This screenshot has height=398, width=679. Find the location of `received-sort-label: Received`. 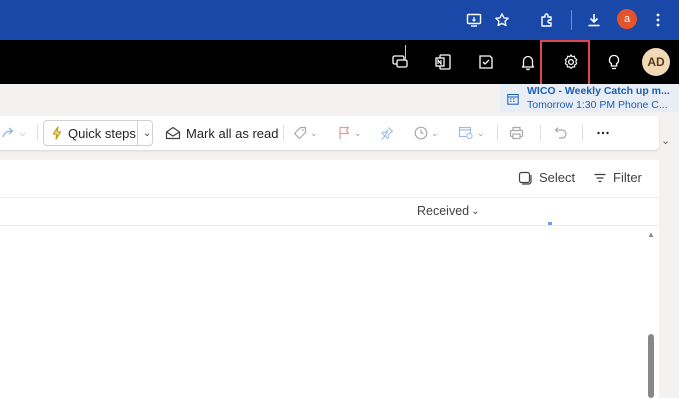

received-sort-label: Received is located at coordinates (443, 211).